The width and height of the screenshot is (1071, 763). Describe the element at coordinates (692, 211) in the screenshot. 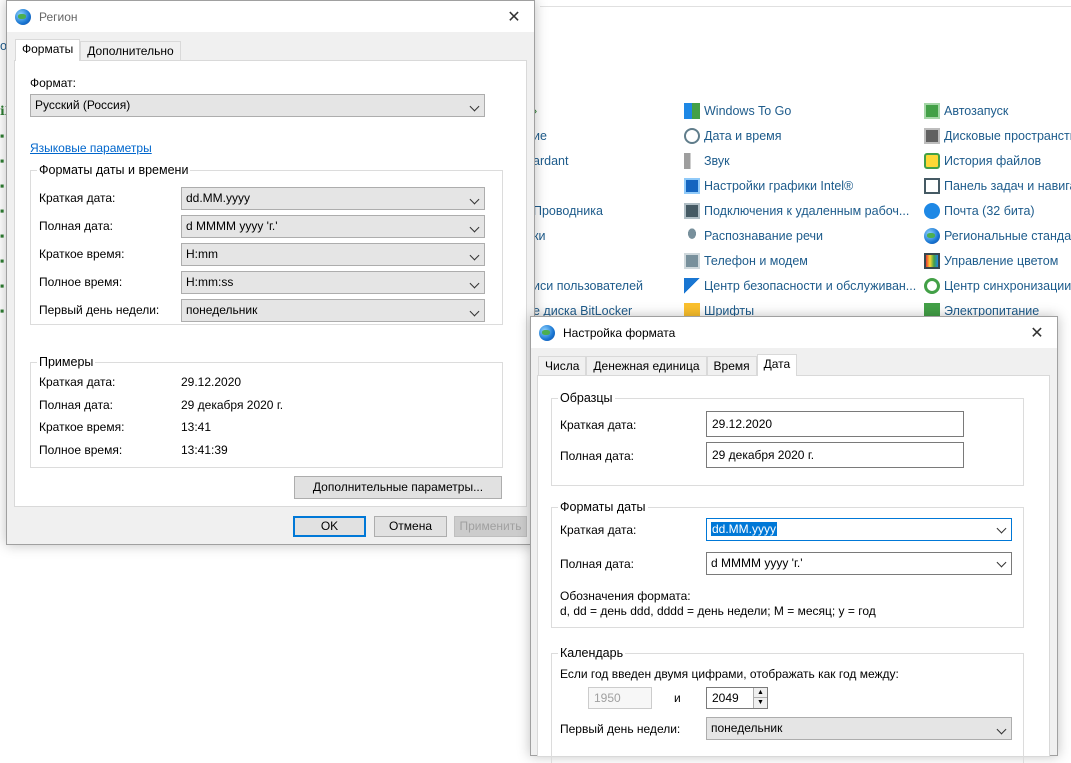

I see `remote-desktop-icon` at that location.